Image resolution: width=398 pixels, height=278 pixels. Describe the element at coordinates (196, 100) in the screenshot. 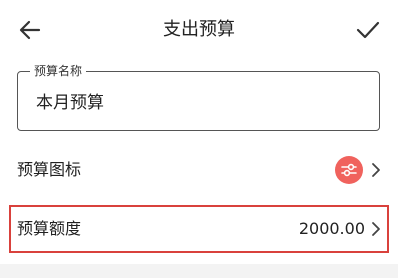

I see `budget-name-input` at that location.